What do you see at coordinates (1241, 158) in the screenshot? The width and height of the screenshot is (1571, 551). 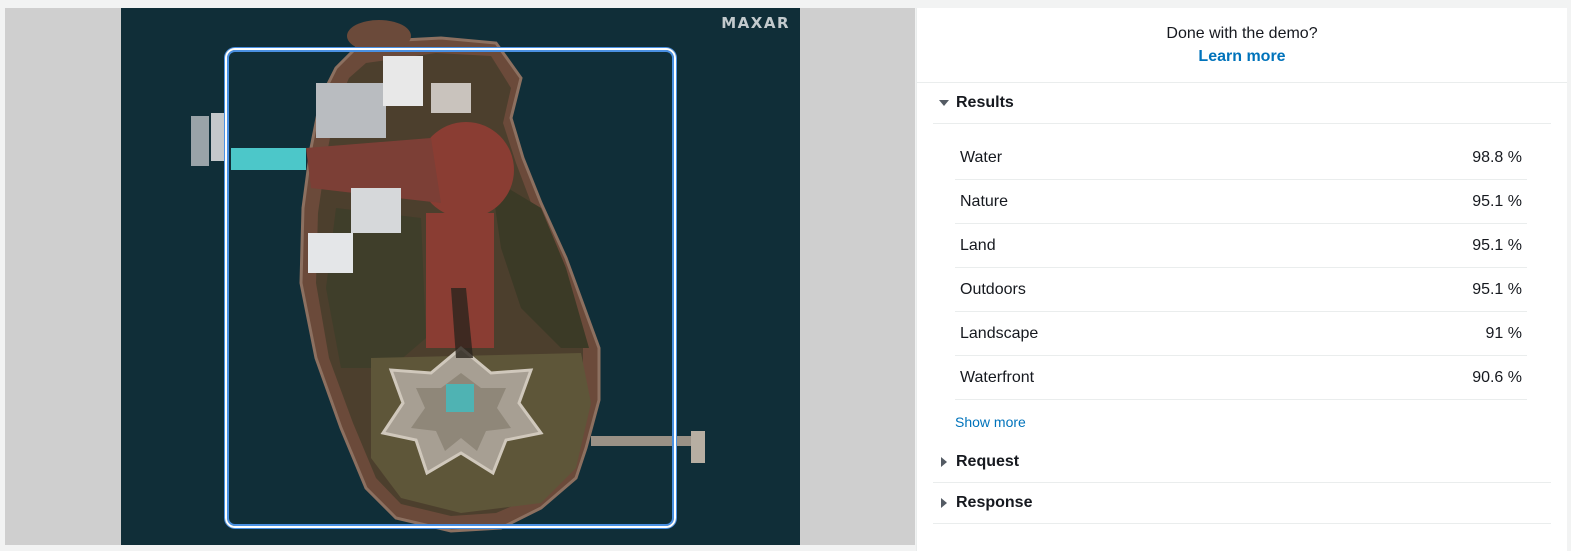 I see `result-row-water: Water 98.8 %` at bounding box center [1241, 158].